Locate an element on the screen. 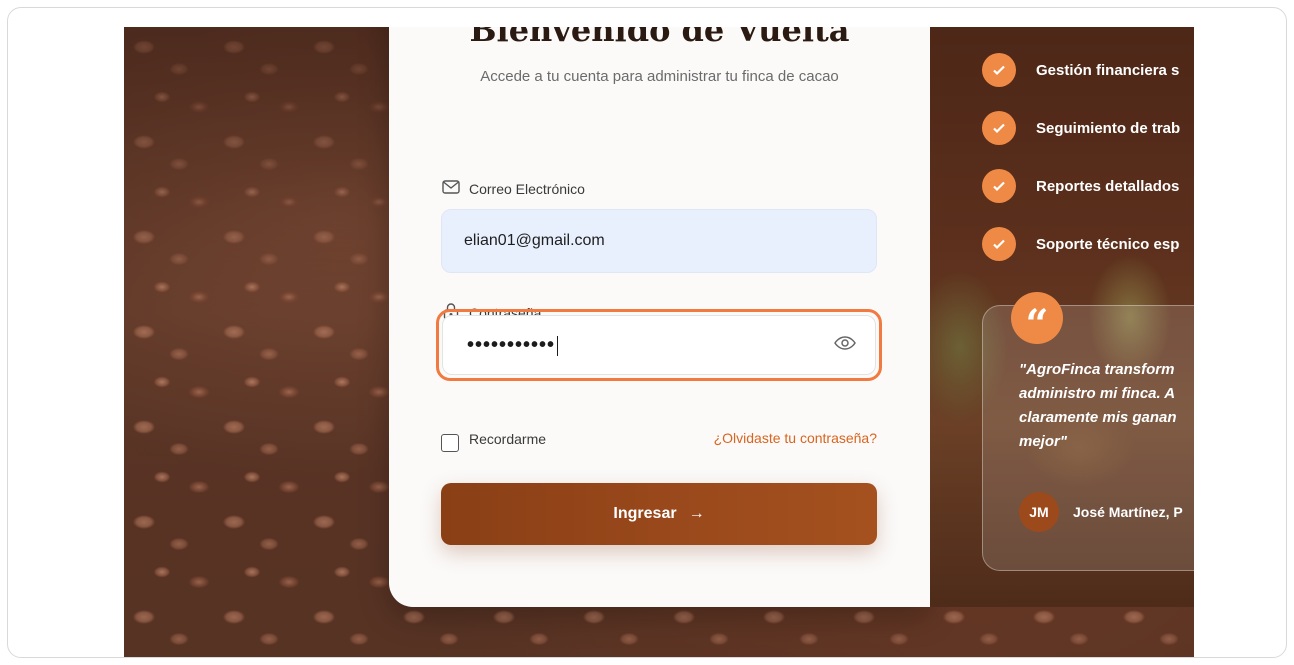 The height and width of the screenshot is (665, 1294). email-label-text: Correo Electrónico is located at coordinates (527, 188).